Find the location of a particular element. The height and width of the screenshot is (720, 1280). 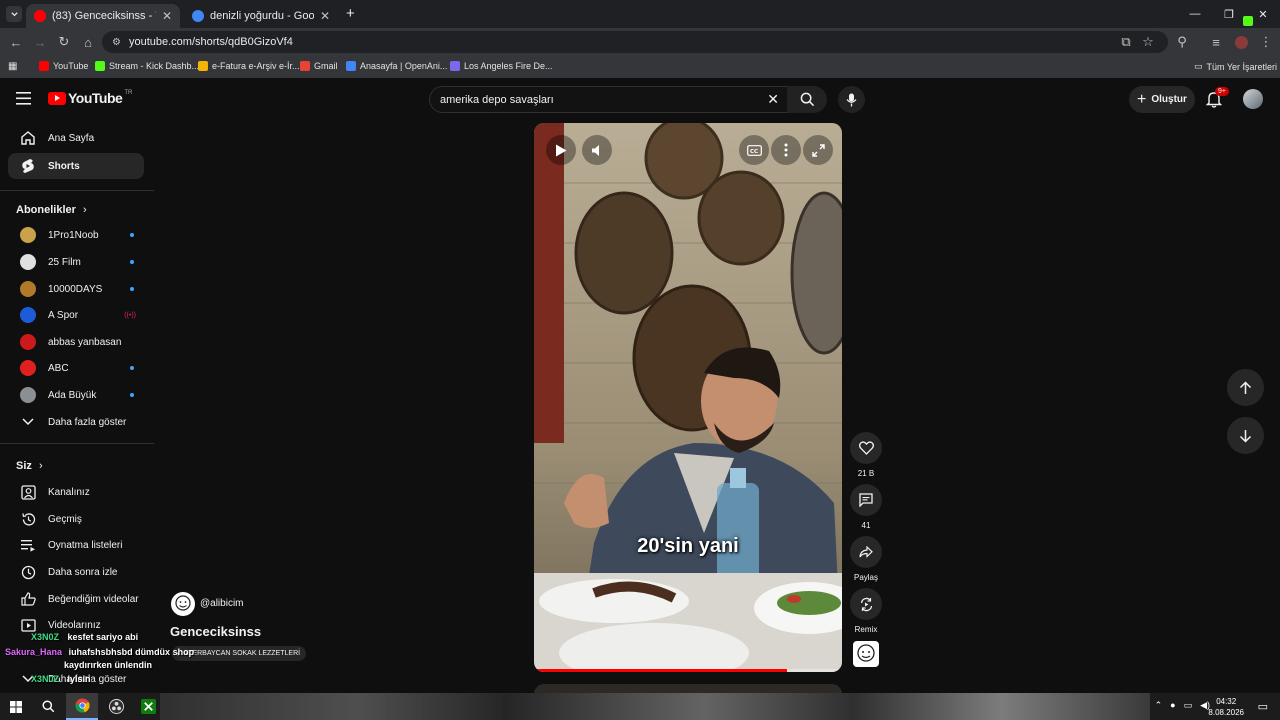

notification-center-icon: ▭ is located at coordinates (1263, 706).